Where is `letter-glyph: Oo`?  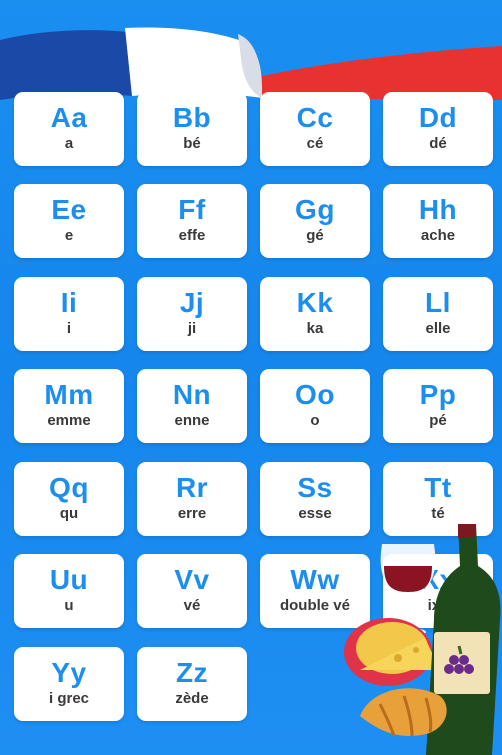 letter-glyph: Oo is located at coordinates (315, 394).